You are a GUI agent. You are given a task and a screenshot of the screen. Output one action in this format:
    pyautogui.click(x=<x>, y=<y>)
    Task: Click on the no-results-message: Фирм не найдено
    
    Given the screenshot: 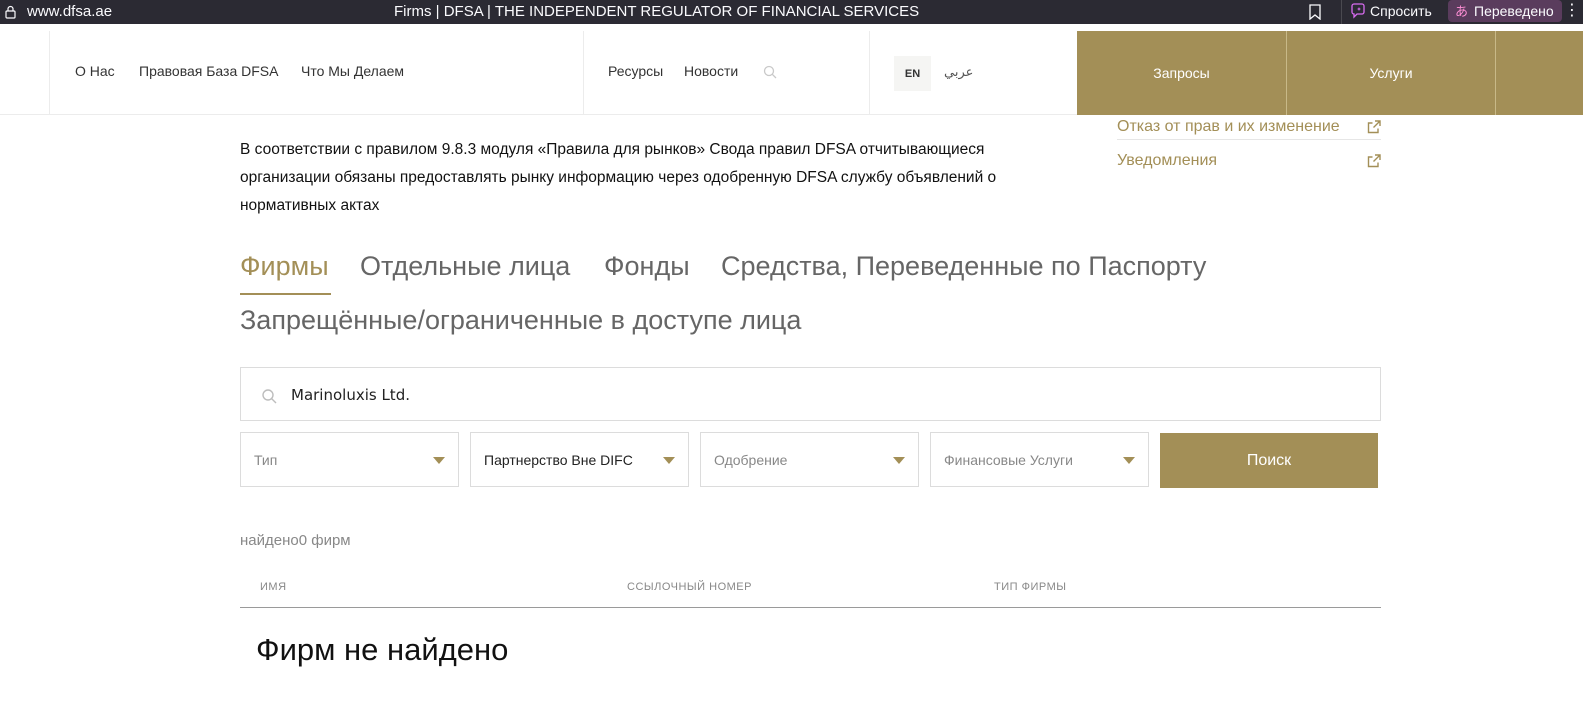 What is the action you would take?
    pyautogui.click(x=382, y=649)
    